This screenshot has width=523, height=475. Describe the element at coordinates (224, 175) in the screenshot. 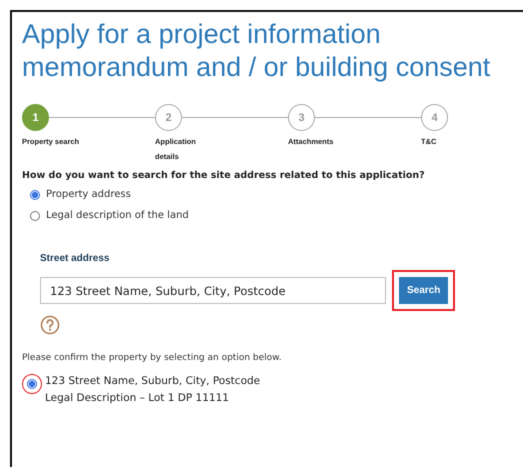

I see `question-text: How do you want to search for the site address related to this application?` at that location.